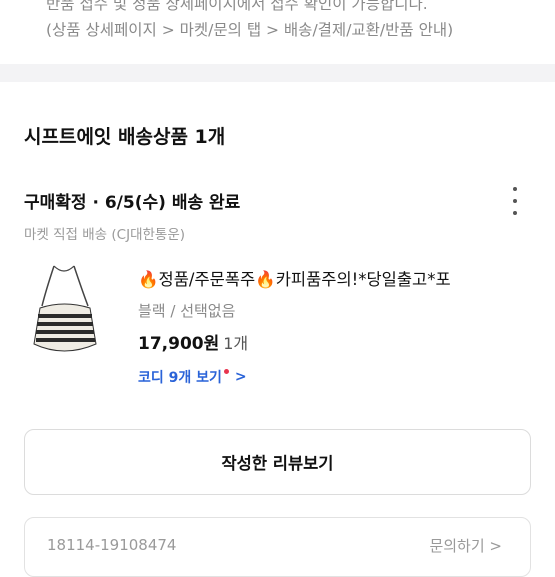  I want to click on price-value: 17,900원, so click(179, 344).